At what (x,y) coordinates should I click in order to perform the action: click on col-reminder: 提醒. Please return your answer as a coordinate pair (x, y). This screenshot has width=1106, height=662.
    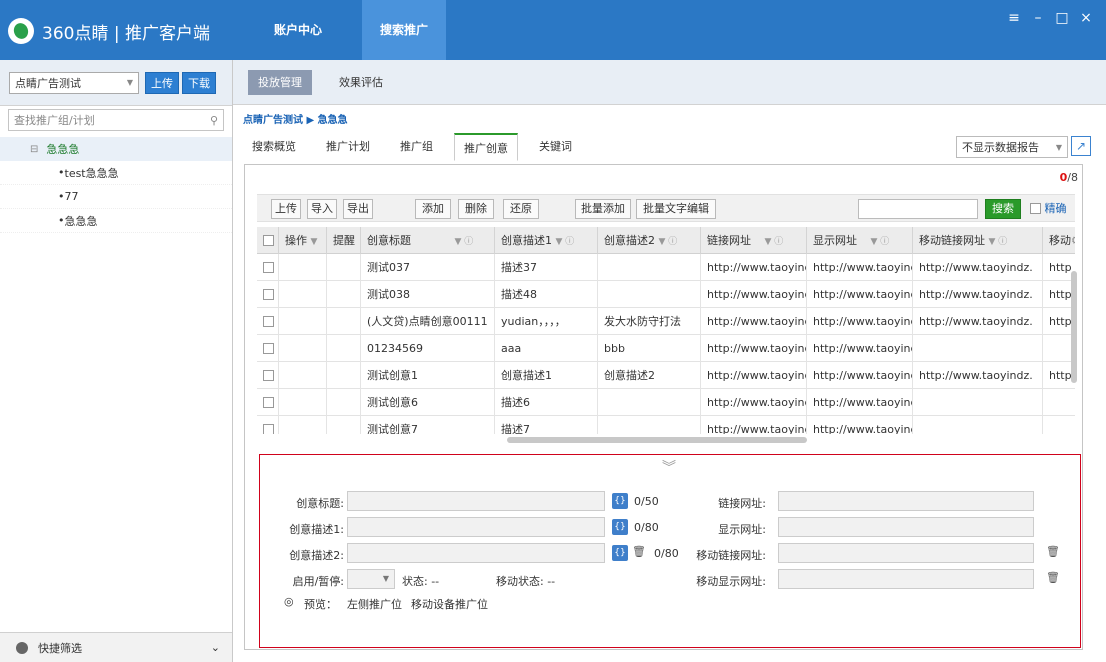
    Looking at the image, I should click on (344, 240).